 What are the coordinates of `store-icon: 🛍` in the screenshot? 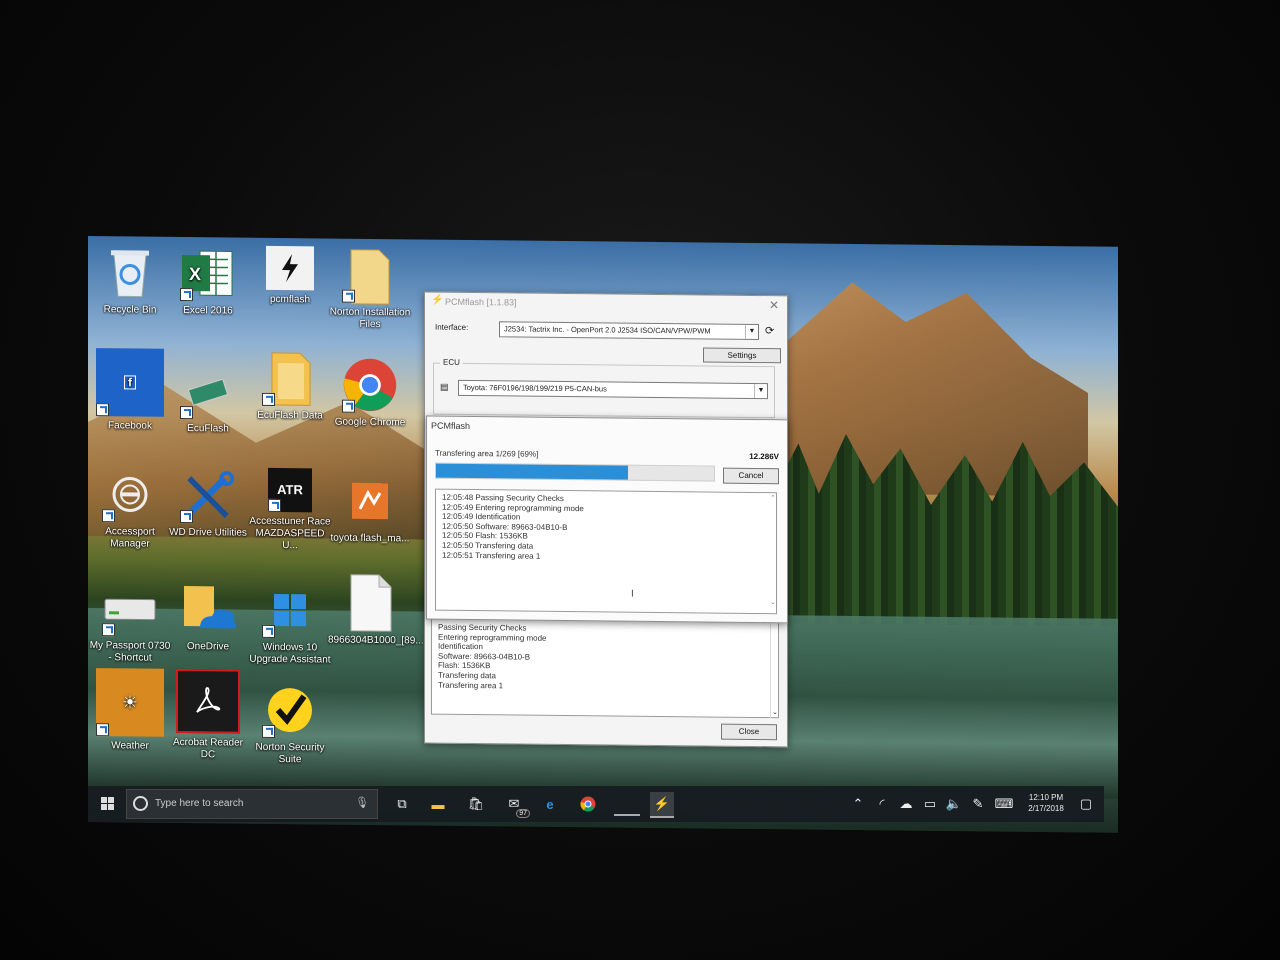 It's located at (476, 804).